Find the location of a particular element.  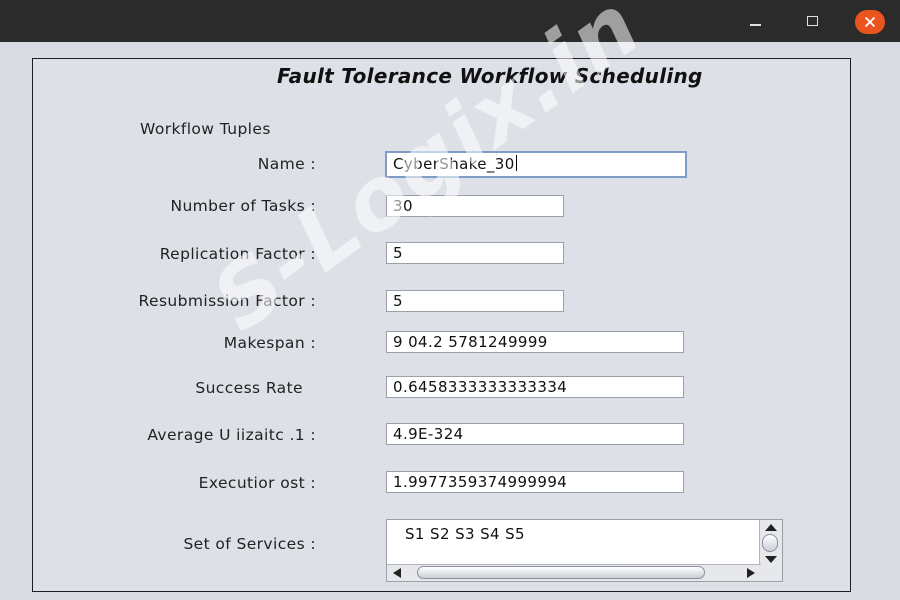

services-textarea: S1 S2 S3 S4 S5 is located at coordinates (584, 550).